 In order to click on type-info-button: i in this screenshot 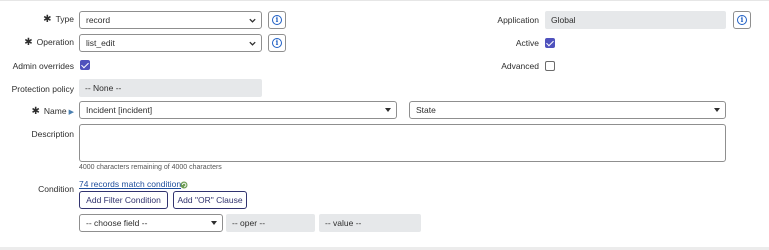, I will do `click(277, 20)`.